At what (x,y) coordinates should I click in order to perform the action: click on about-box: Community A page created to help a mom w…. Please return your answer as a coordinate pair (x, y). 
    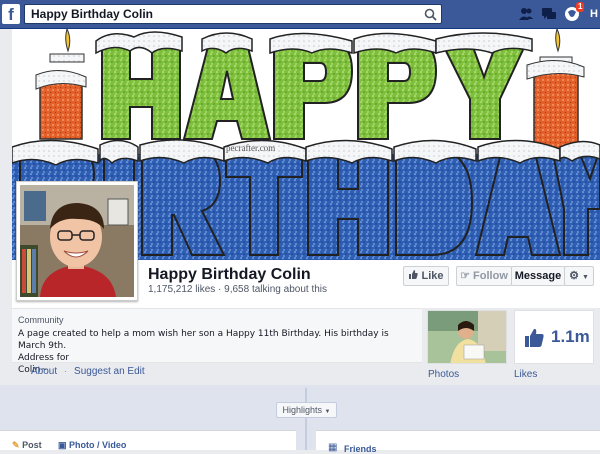
    Looking at the image, I should click on (217, 341).